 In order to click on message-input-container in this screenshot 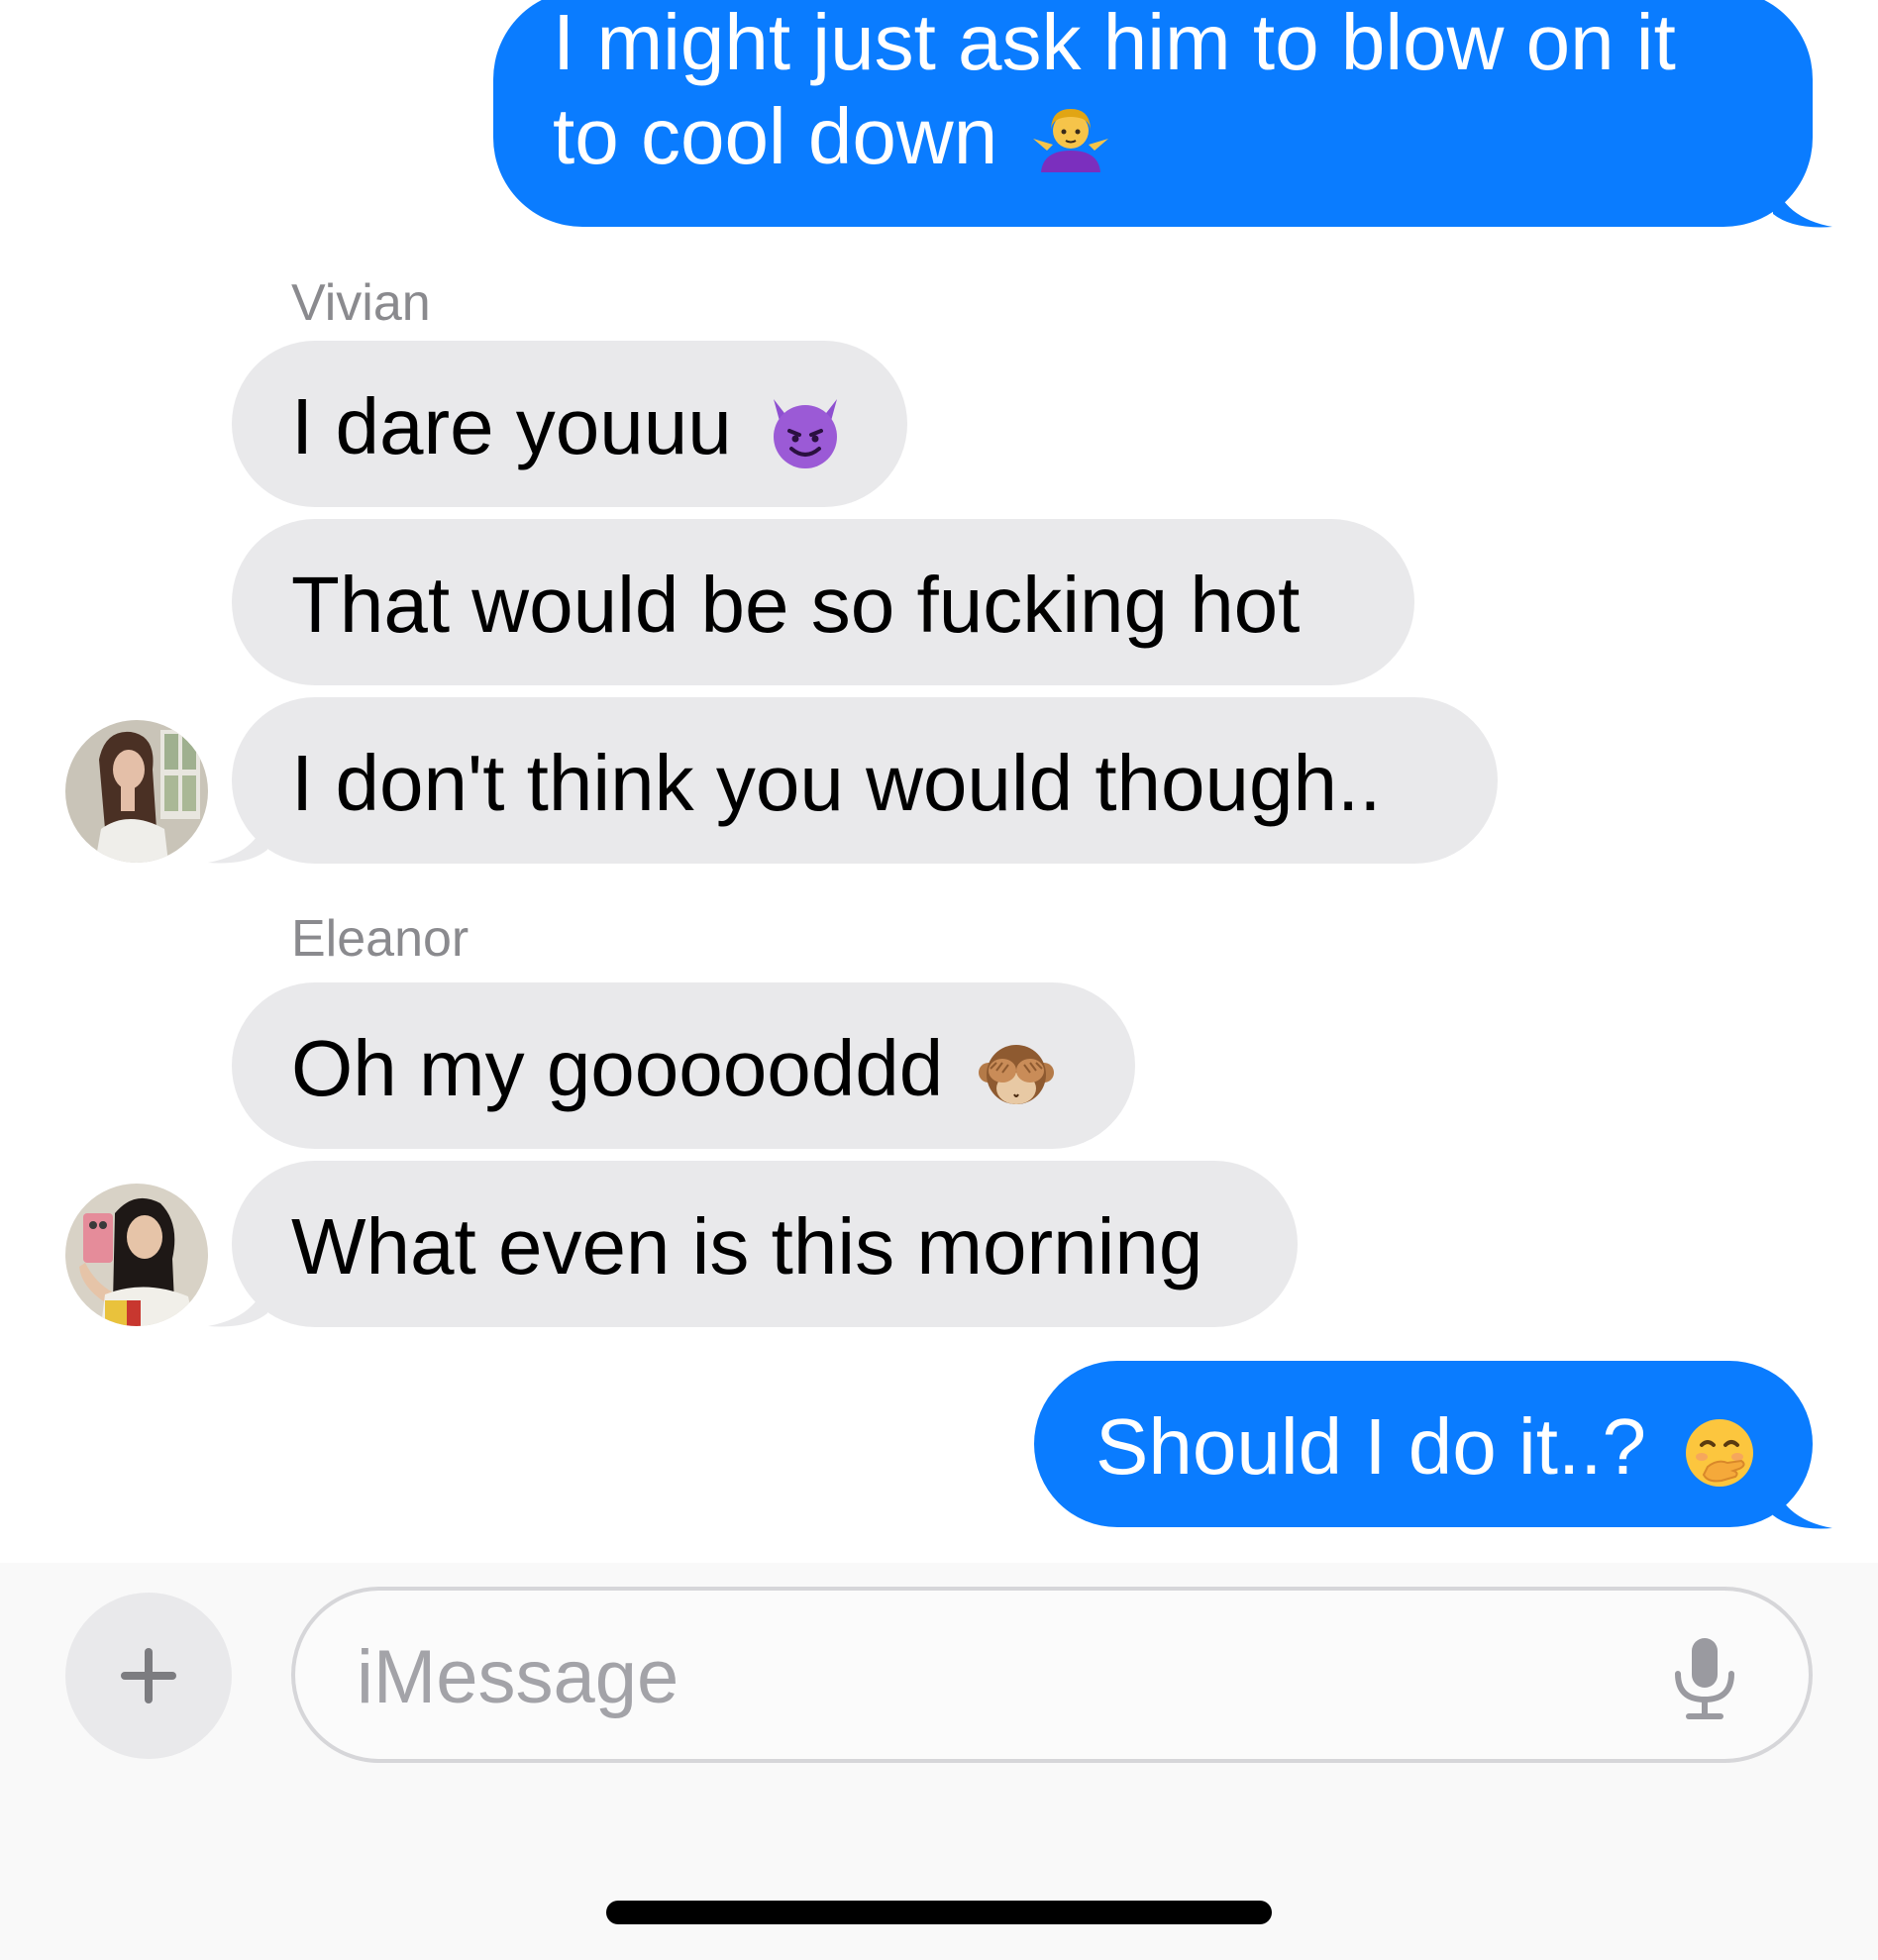, I will do `click(1052, 1675)`.